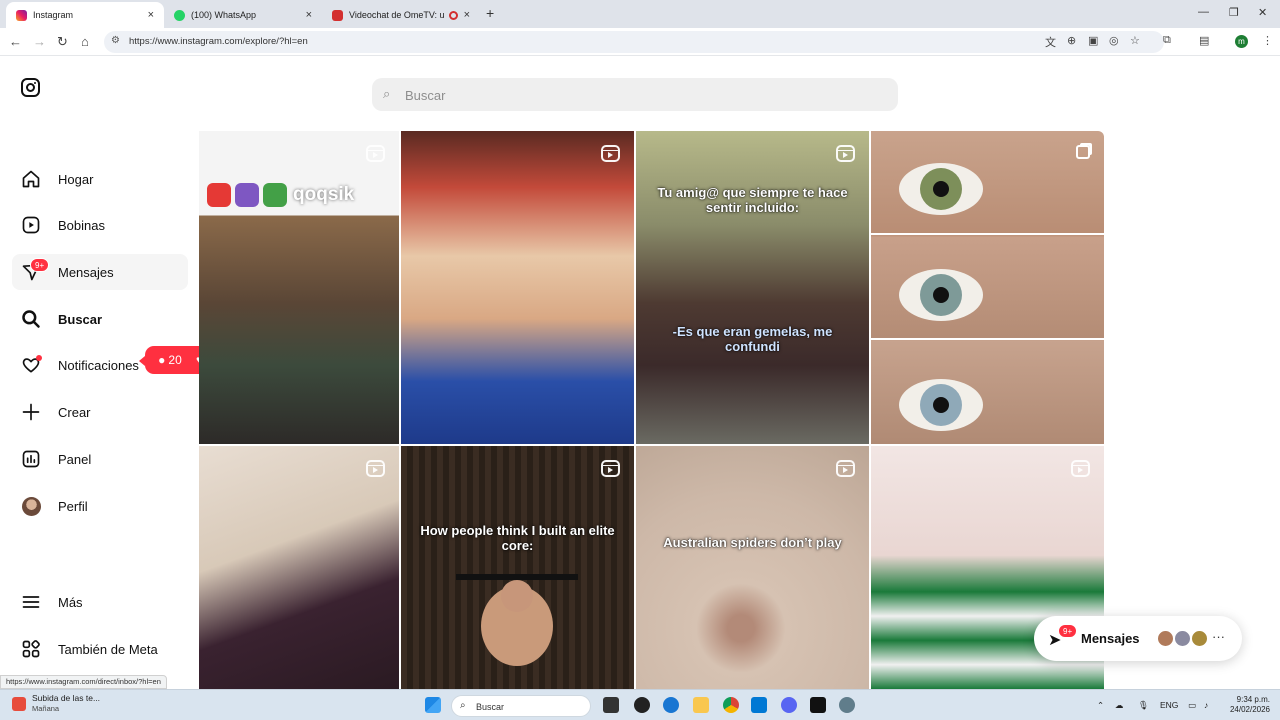 This screenshot has height=720, width=1280. What do you see at coordinates (671, 705) in the screenshot?
I see `edge-icon` at bounding box center [671, 705].